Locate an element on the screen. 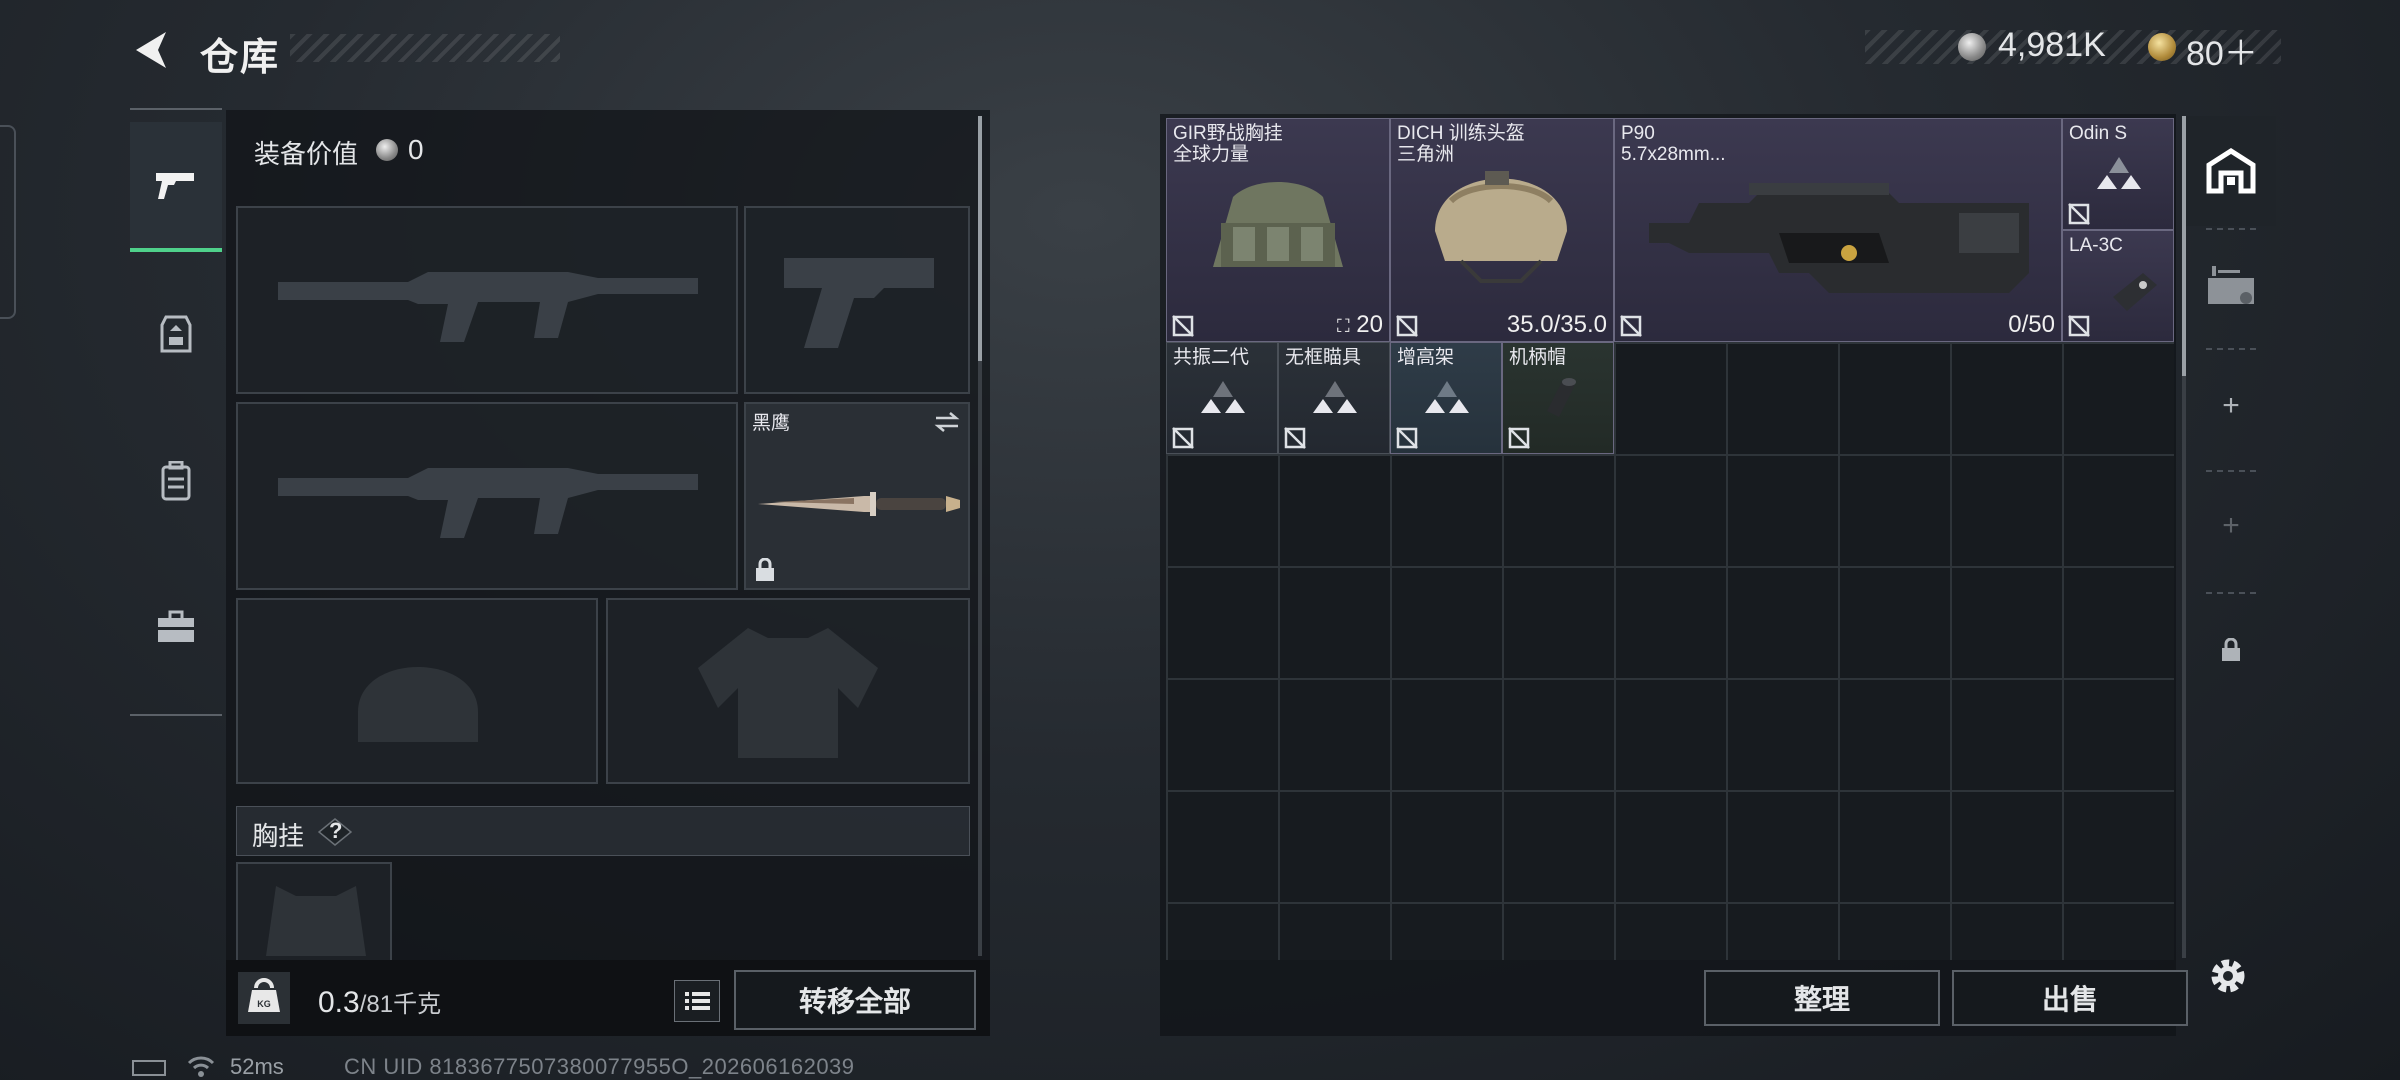  locked-storage-slot is located at coordinates (2231, 650).